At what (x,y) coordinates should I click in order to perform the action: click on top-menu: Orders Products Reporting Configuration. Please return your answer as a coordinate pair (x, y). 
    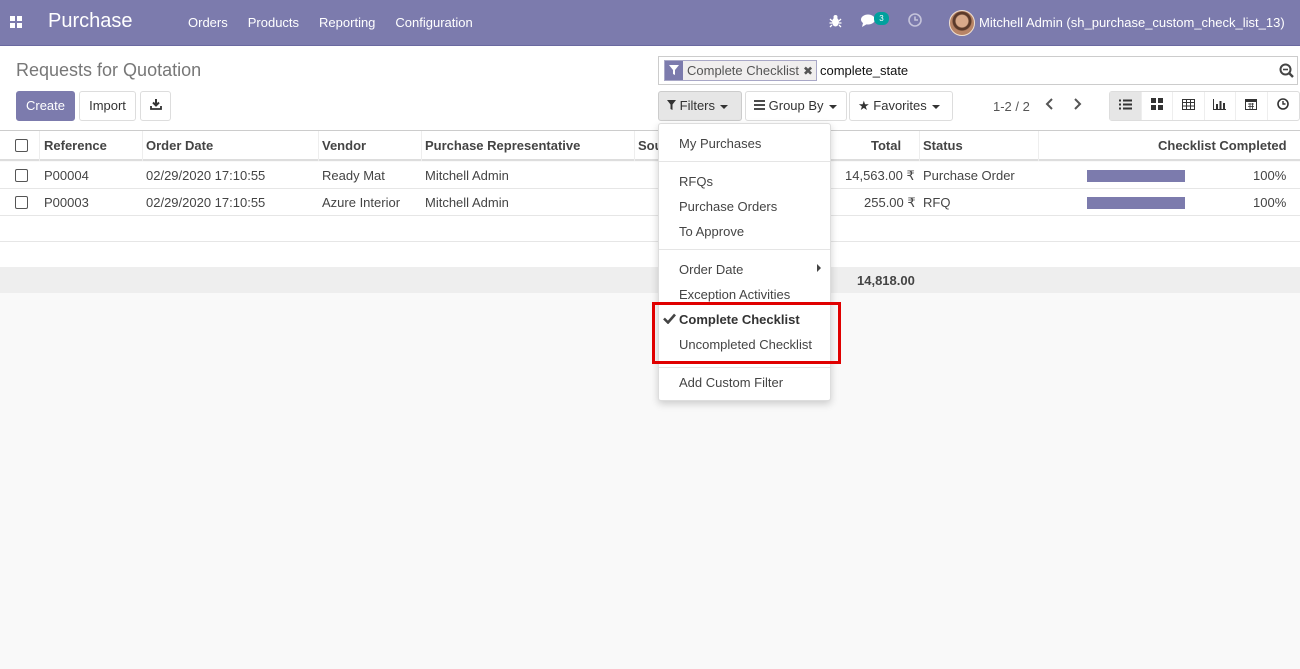
    Looking at the image, I should click on (340, 22).